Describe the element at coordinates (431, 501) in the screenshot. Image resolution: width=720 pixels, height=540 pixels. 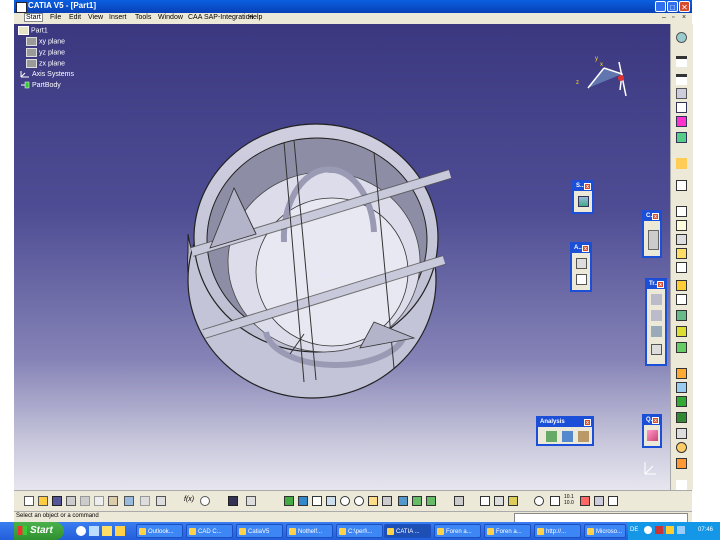
I see `shading-edges-icon` at that location.